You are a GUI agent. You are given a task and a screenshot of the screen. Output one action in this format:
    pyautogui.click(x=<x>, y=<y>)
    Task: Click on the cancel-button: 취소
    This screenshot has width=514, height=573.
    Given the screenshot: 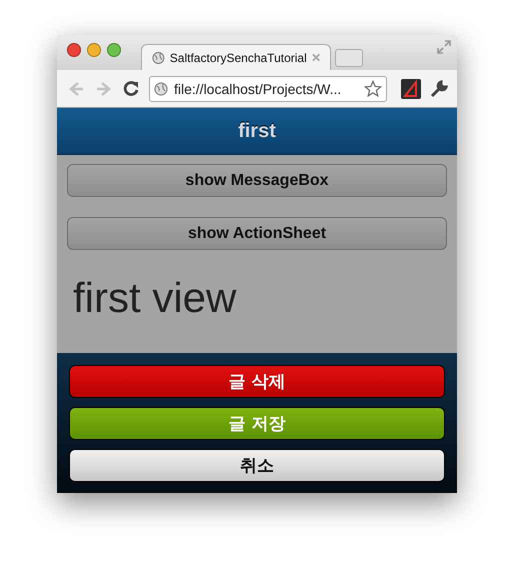 What is the action you would take?
    pyautogui.click(x=257, y=465)
    